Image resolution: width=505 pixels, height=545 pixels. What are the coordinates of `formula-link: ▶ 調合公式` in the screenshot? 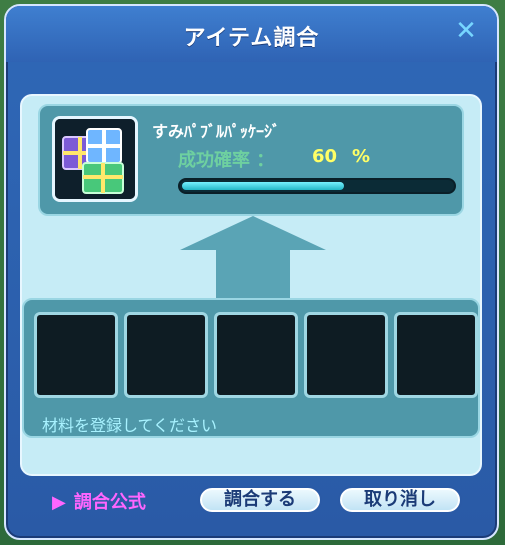 It's located at (99, 501).